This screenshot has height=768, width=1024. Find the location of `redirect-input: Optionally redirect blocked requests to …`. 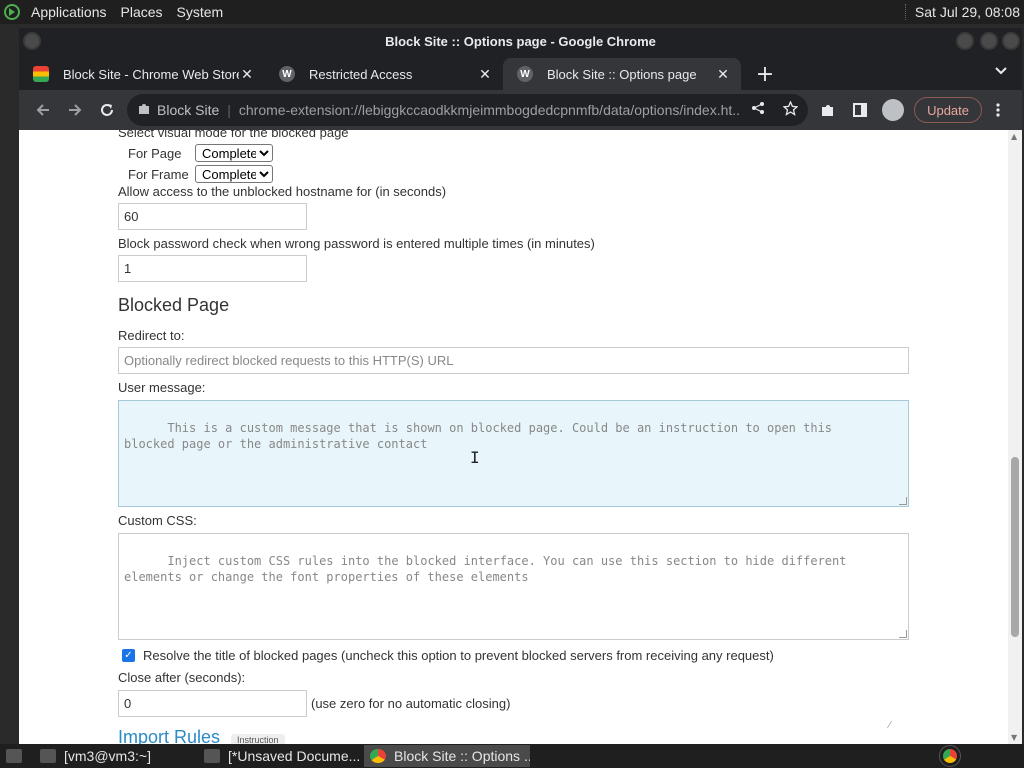

redirect-input: Optionally redirect blocked requests to … is located at coordinates (513, 360).